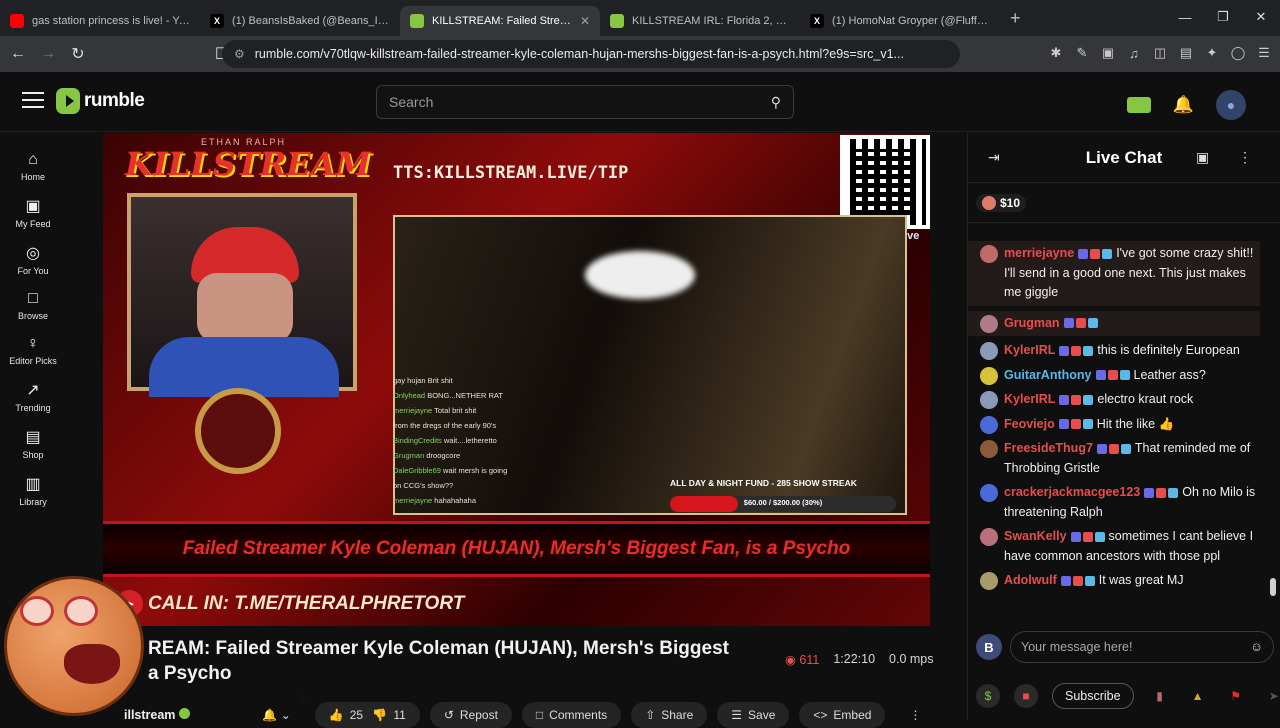 This screenshot has height=728, width=1280. I want to click on browser-tab: X (1) BeansIsBaked (@Beans_Is_Baked), so click(300, 21).